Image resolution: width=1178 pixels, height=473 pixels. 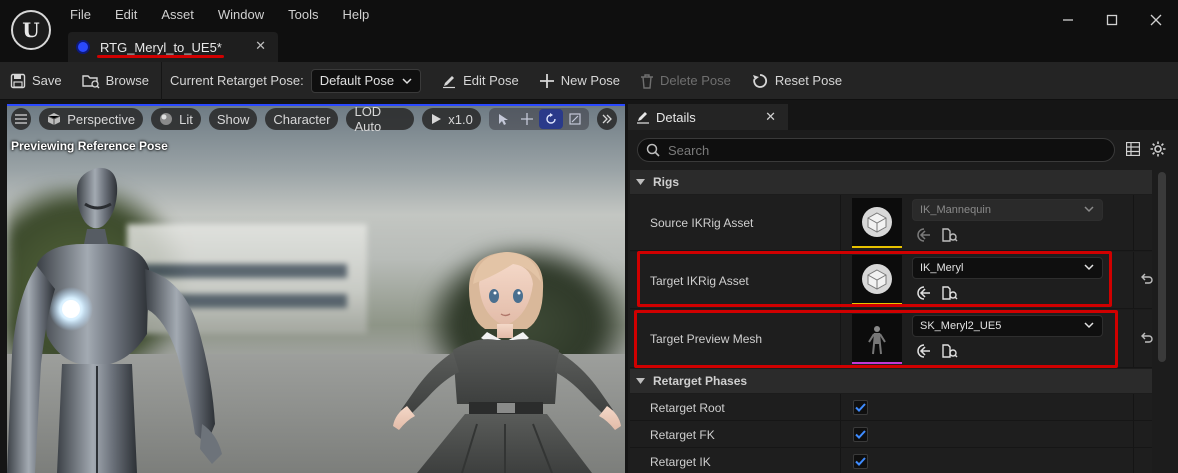 I want to click on source-ikrig-dropdown: IK_Mannequin, so click(x=1007, y=210).